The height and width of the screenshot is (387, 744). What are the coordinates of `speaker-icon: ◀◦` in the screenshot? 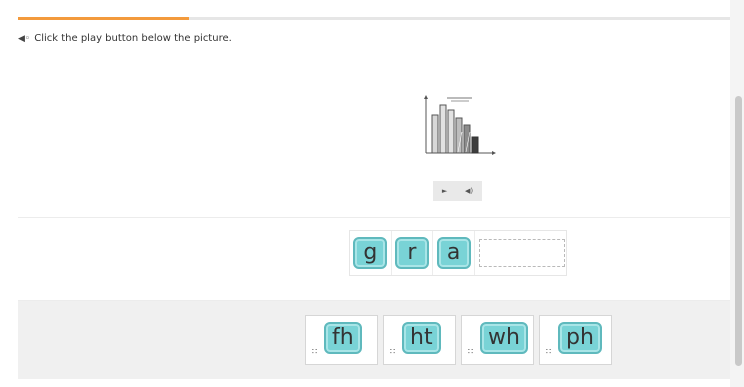 It's located at (24, 39).